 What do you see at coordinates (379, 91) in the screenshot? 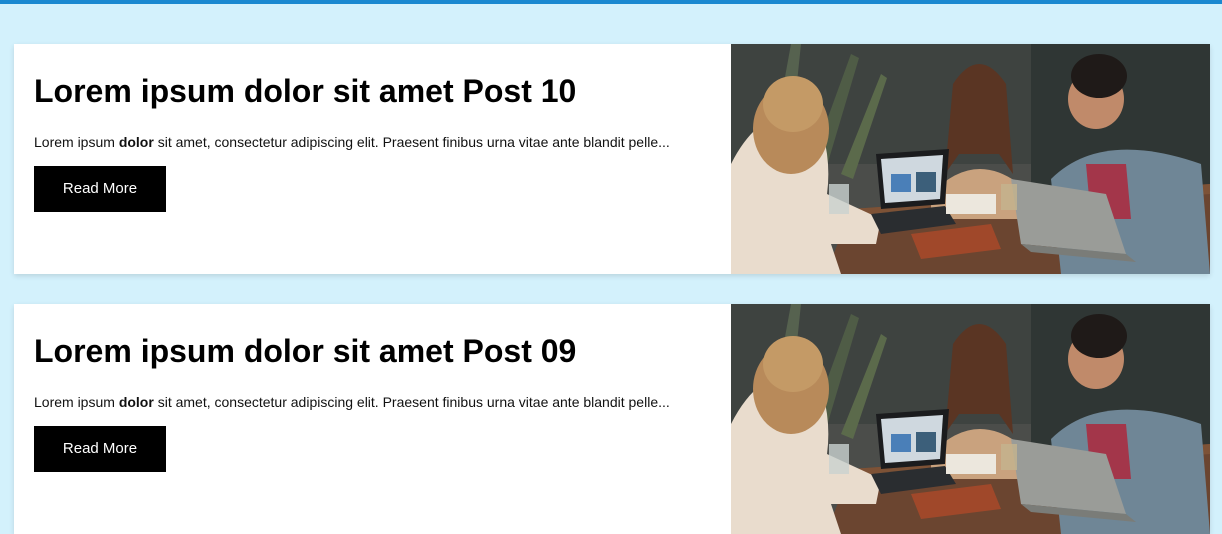
I see `post-title: Lorem ipsum dolor sit amet Post 10` at bounding box center [379, 91].